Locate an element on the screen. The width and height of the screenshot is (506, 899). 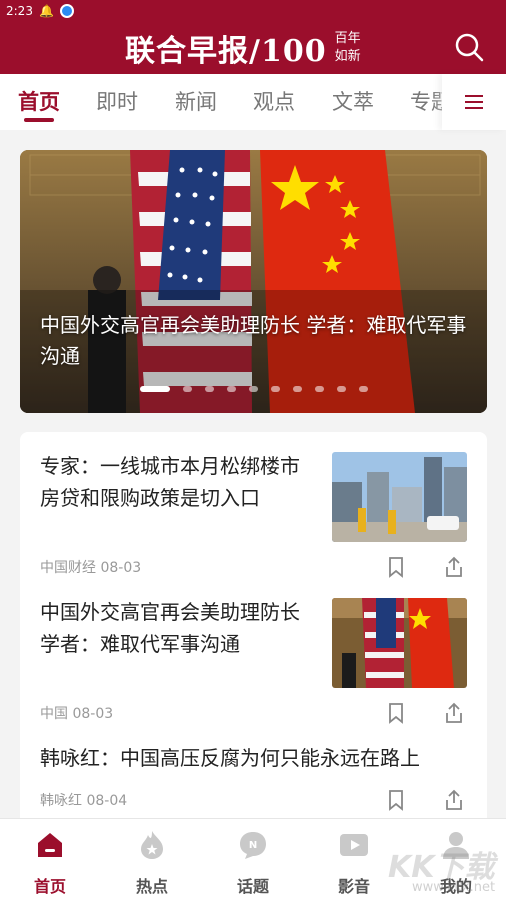
app-logo: 联合早报/100 百年 如新 is located at coordinates (243, 48).